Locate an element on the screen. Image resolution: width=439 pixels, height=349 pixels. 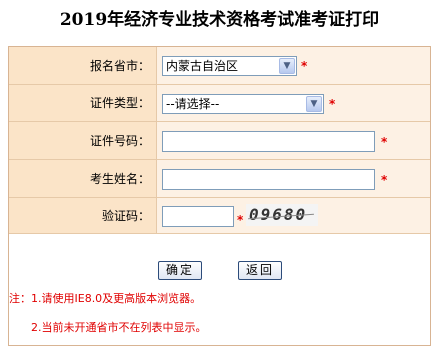
name-label: 考生姓名： is located at coordinates (83, 178).